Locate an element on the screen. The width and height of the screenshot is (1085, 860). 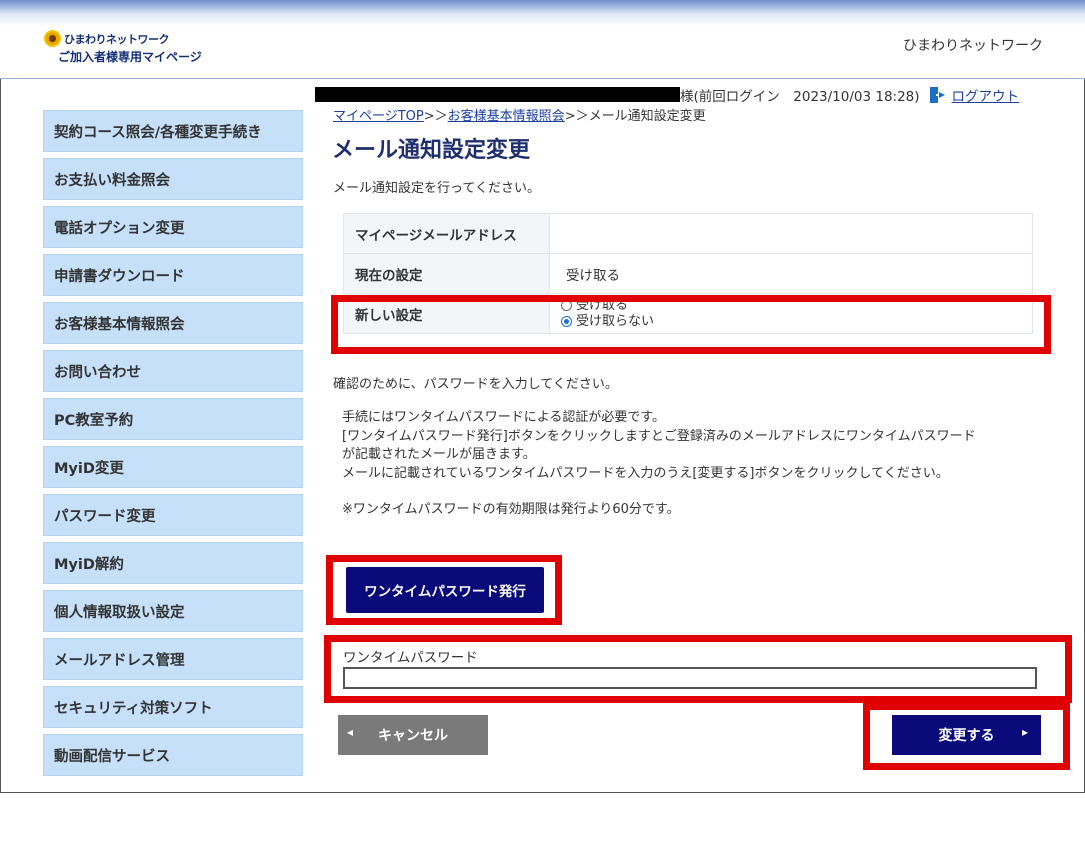
submit-change-button: 変更する ▸ is located at coordinates (966, 735).